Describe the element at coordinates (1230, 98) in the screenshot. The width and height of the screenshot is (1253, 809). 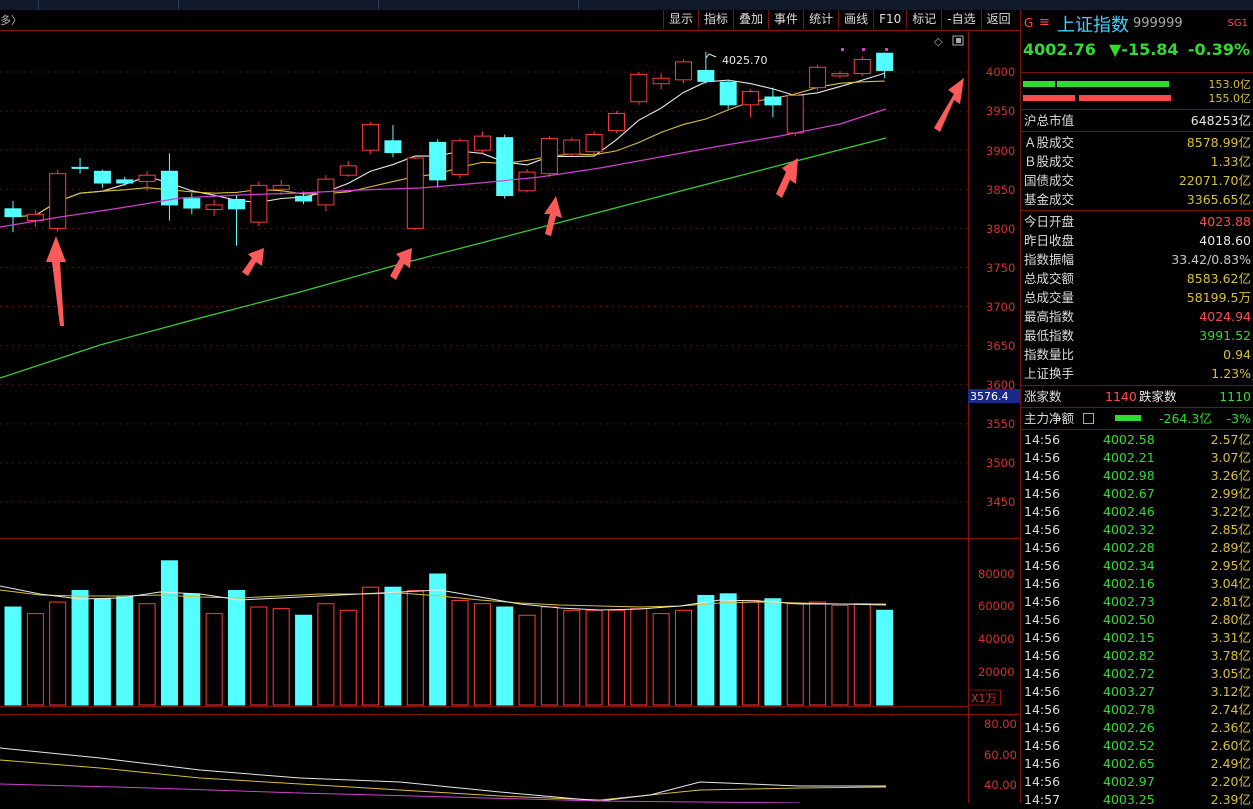
I see `sell-volume-value: 155.0亿` at that location.